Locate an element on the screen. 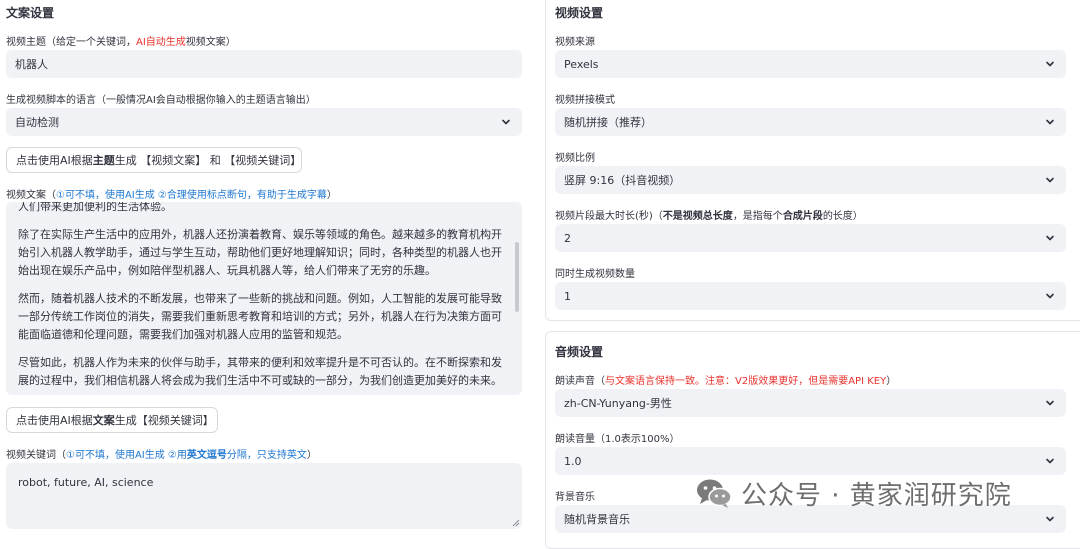 This screenshot has height=549, width=1080. keywords-label-suffix: ） is located at coordinates (311, 455).